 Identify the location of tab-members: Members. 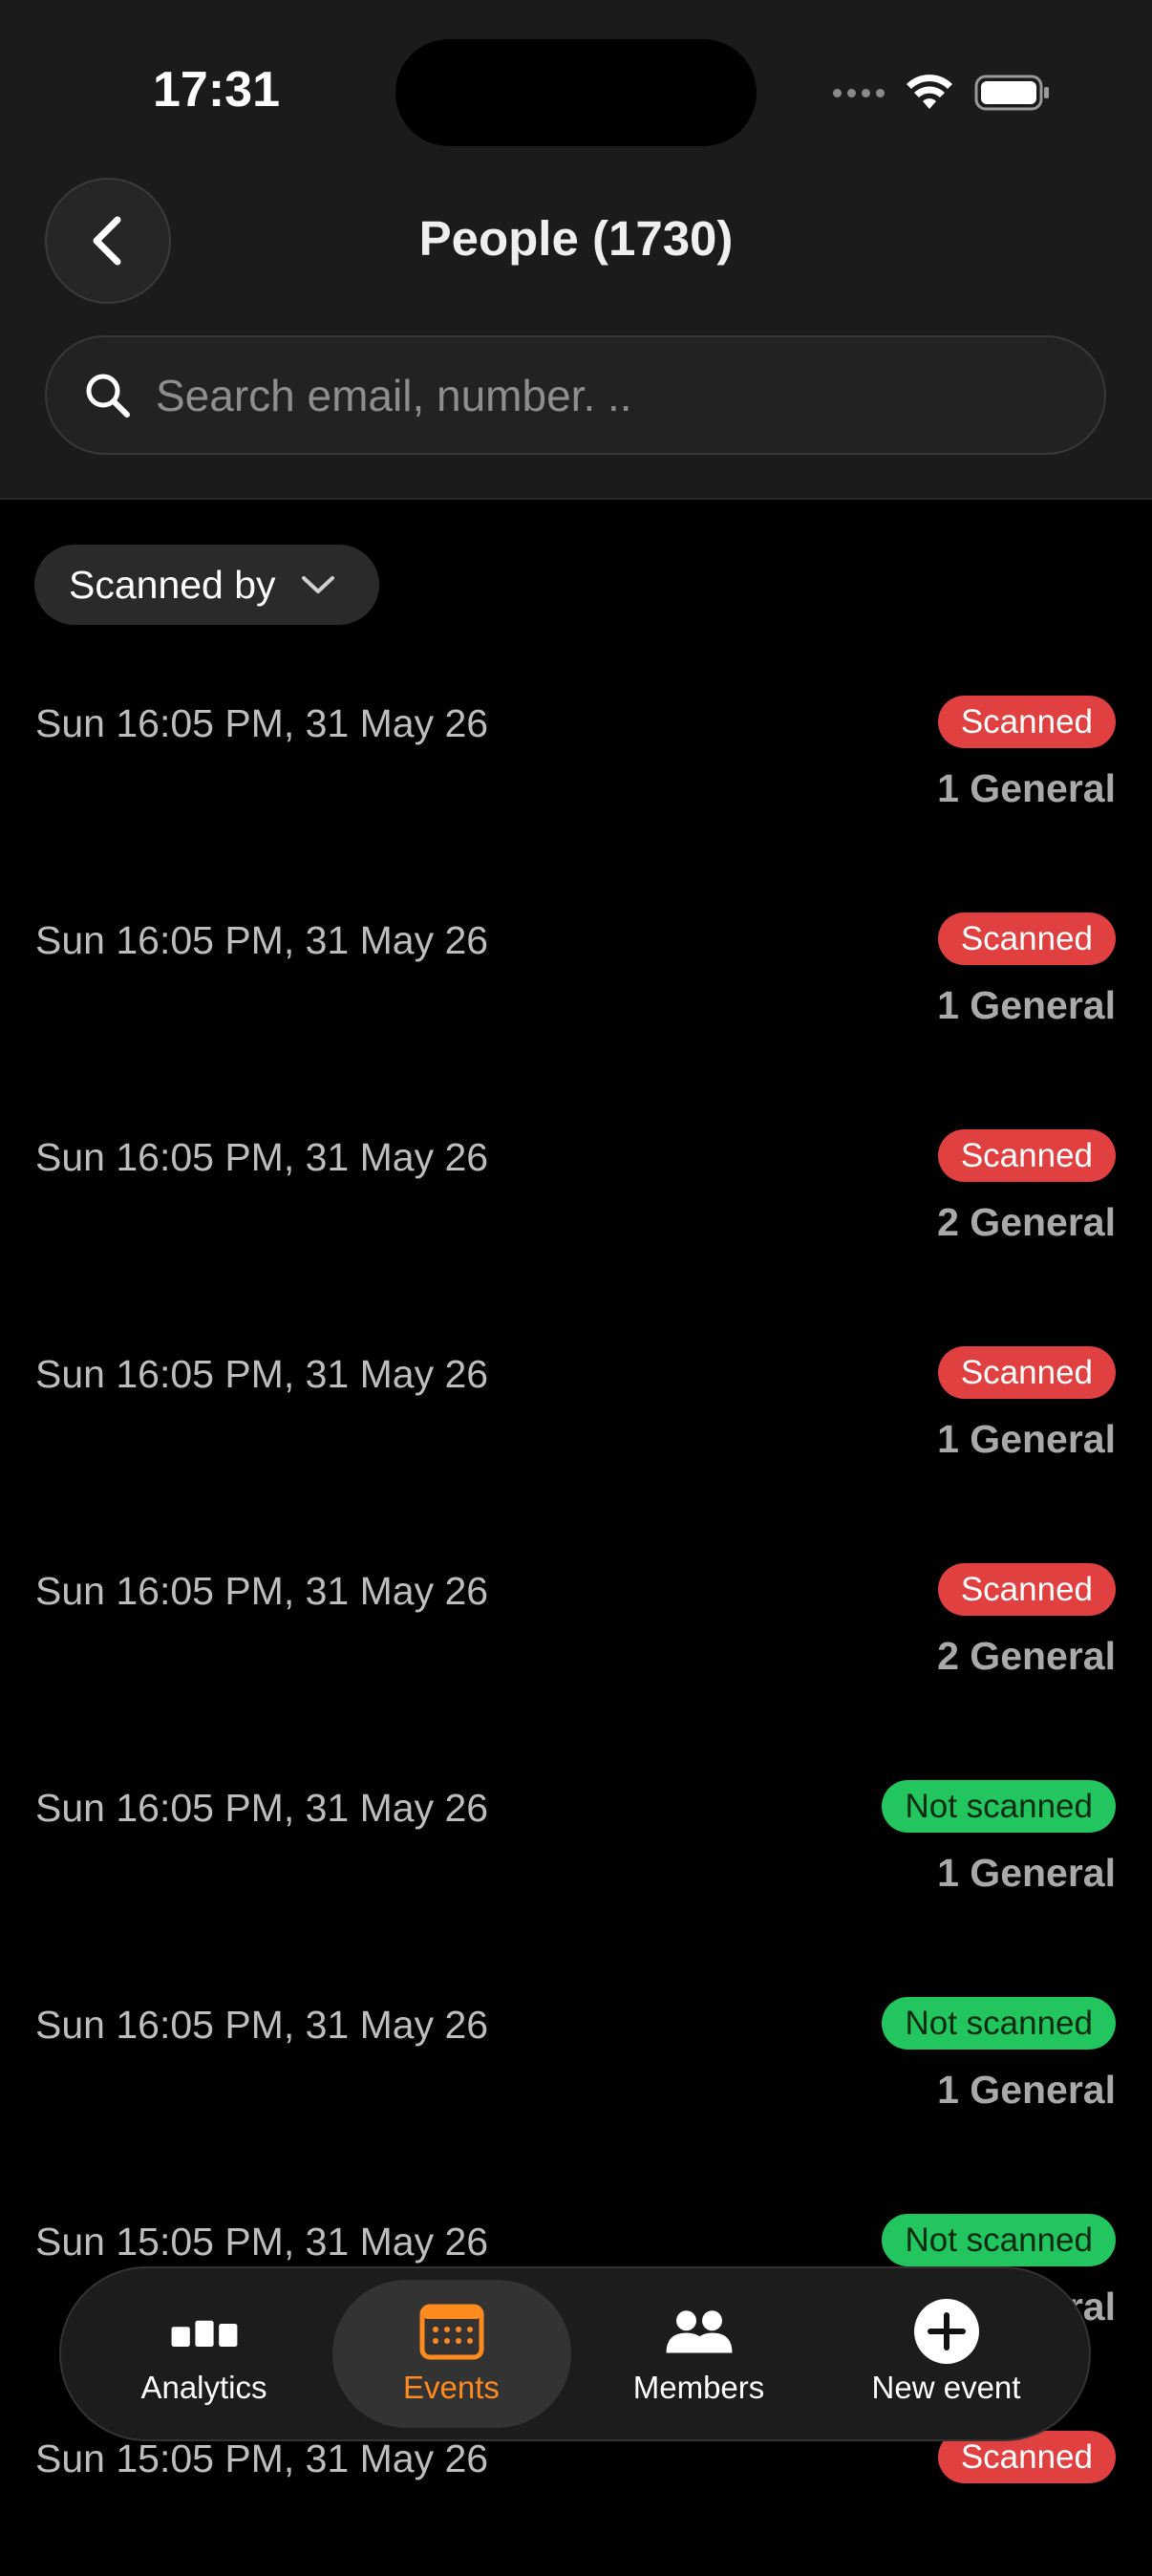
(699, 2354).